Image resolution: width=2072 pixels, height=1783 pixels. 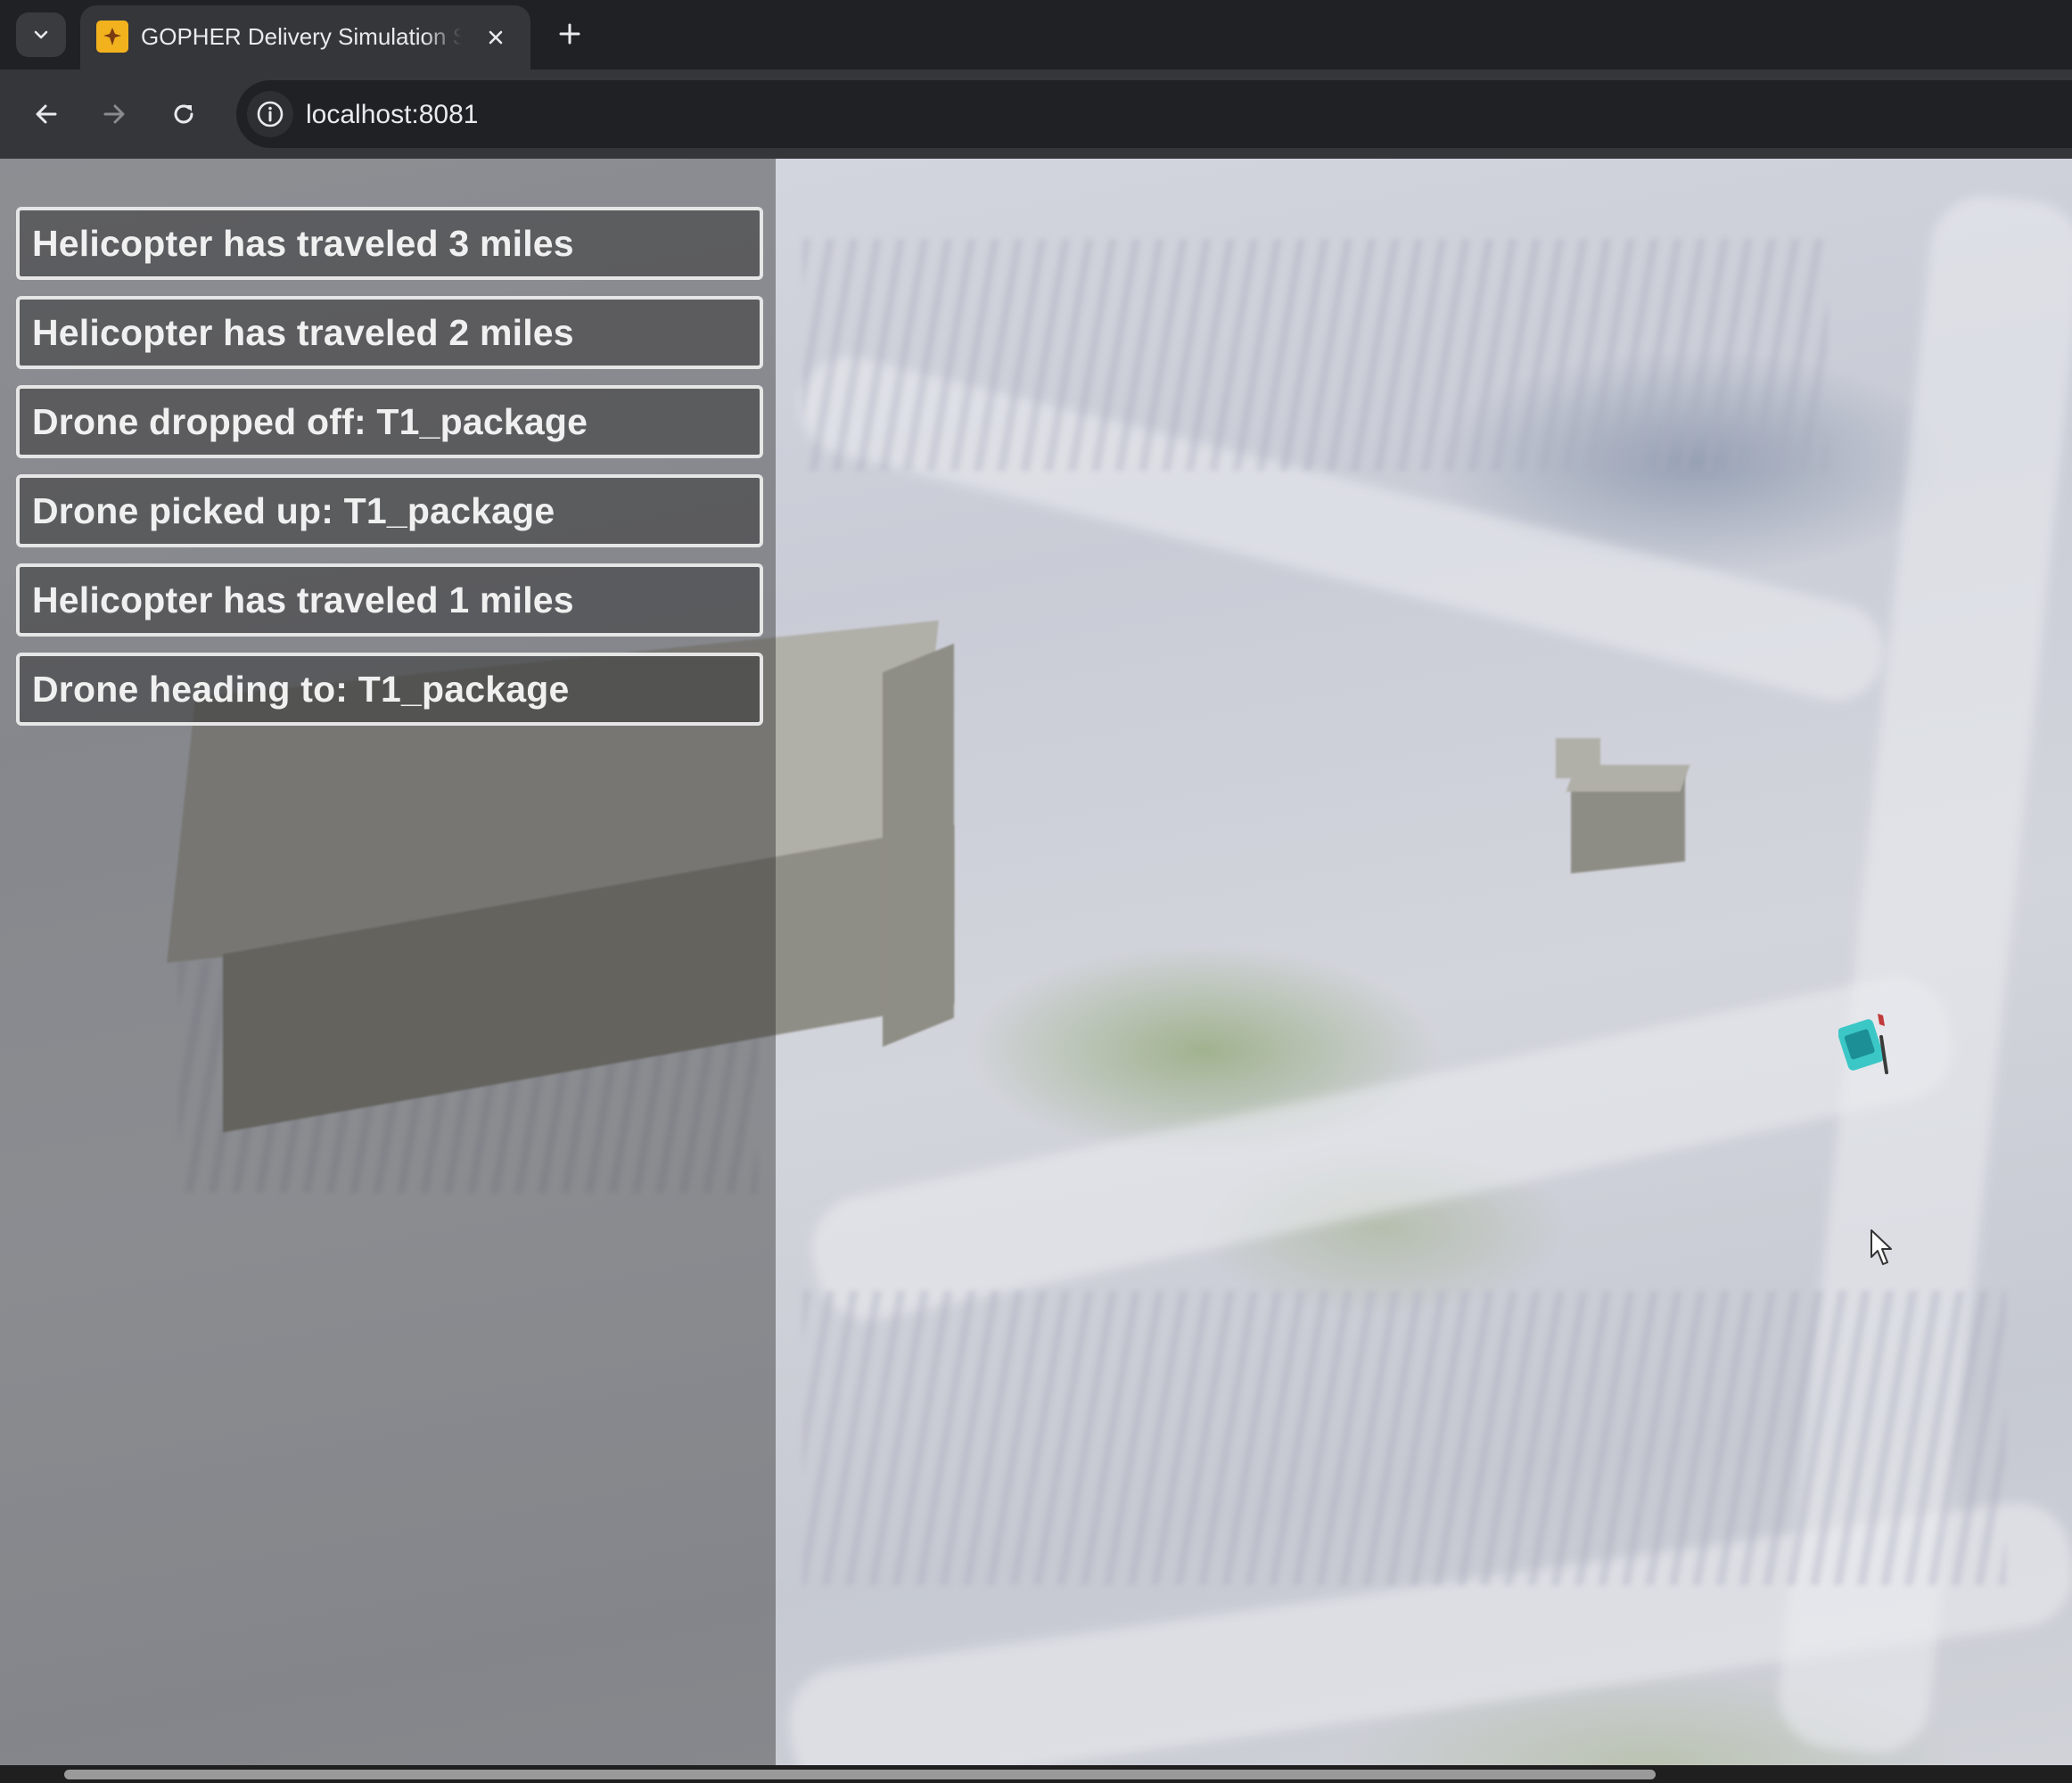 I want to click on close-tab-button, so click(x=495, y=37).